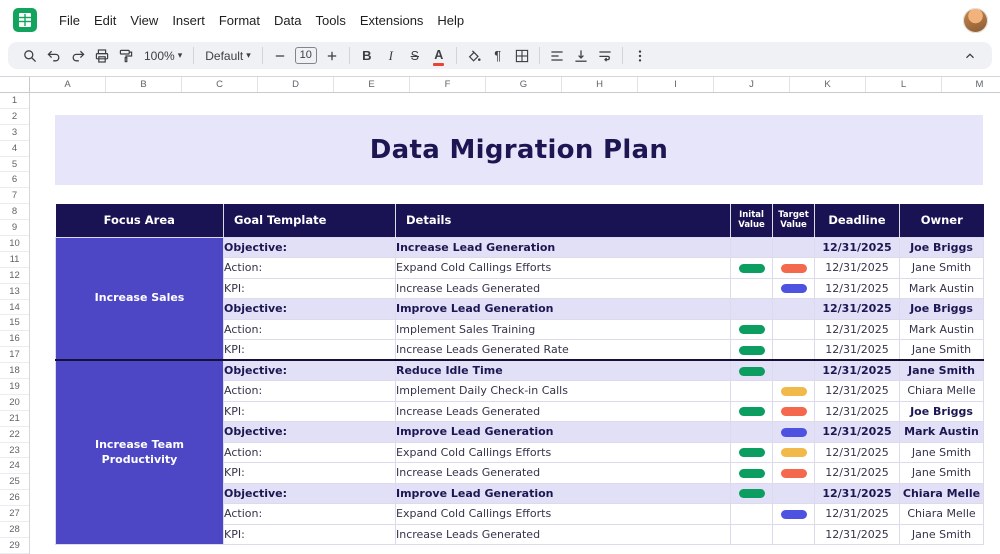 Image resolution: width=1000 pixels, height=554 pixels. What do you see at coordinates (640, 55) in the screenshot?
I see `more-options-icon` at bounding box center [640, 55].